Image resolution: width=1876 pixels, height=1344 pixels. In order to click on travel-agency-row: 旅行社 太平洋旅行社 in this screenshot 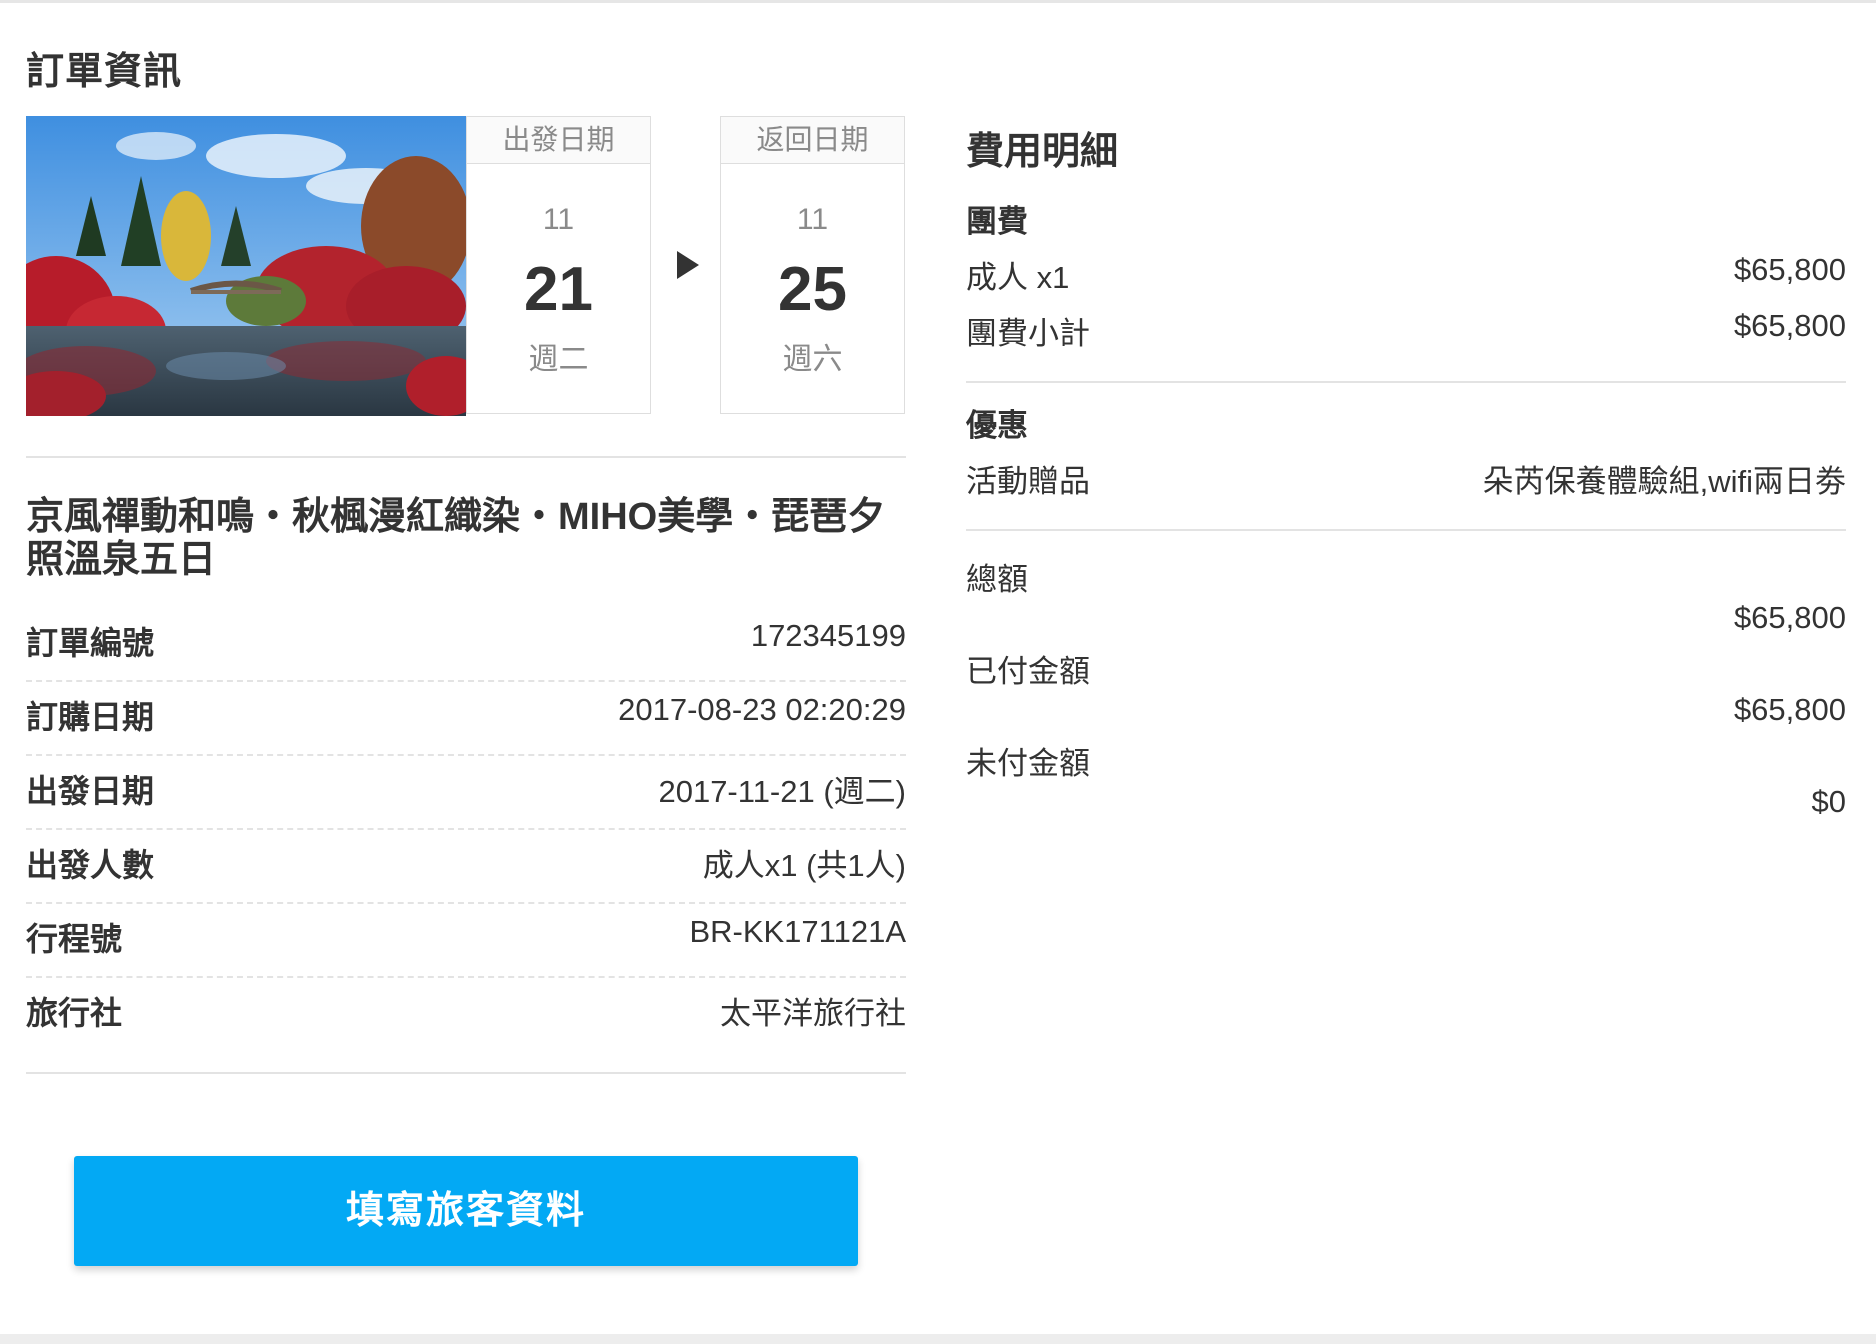, I will do `click(466, 1015)`.